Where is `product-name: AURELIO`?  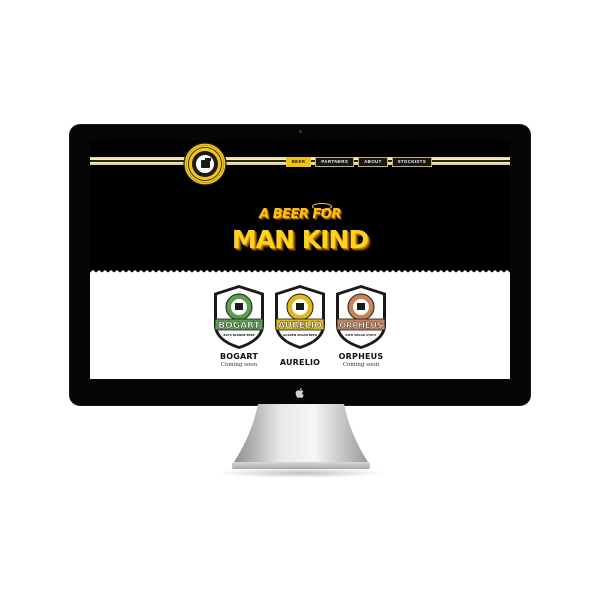 product-name: AURELIO is located at coordinates (300, 362).